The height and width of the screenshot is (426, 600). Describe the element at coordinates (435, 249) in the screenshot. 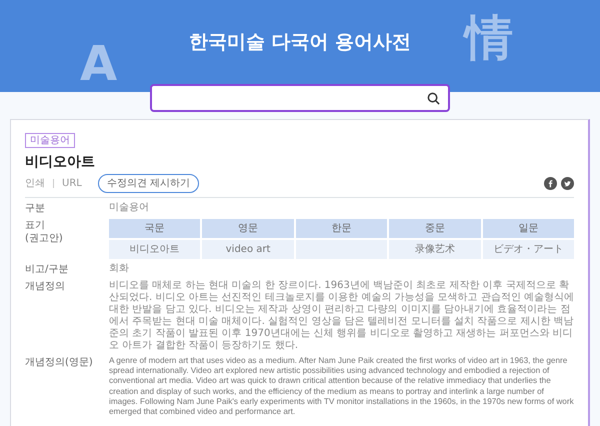

I see `table-cell: 录像艺术` at that location.